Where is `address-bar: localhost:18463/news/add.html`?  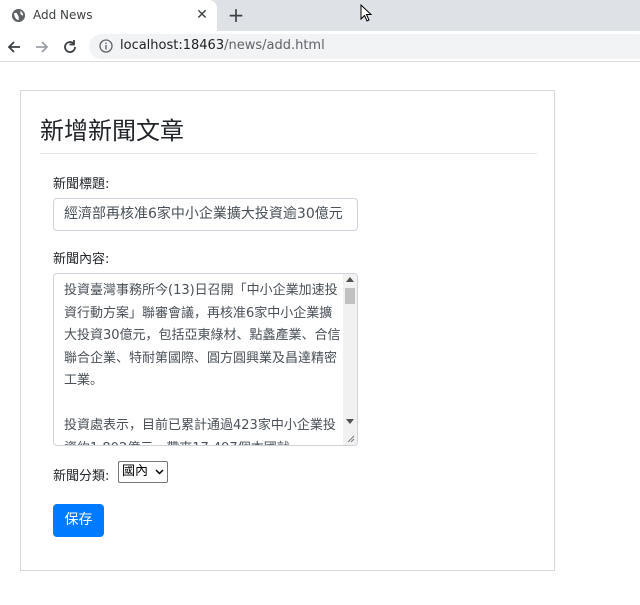 address-bar: localhost:18463/news/add.html is located at coordinates (364, 46).